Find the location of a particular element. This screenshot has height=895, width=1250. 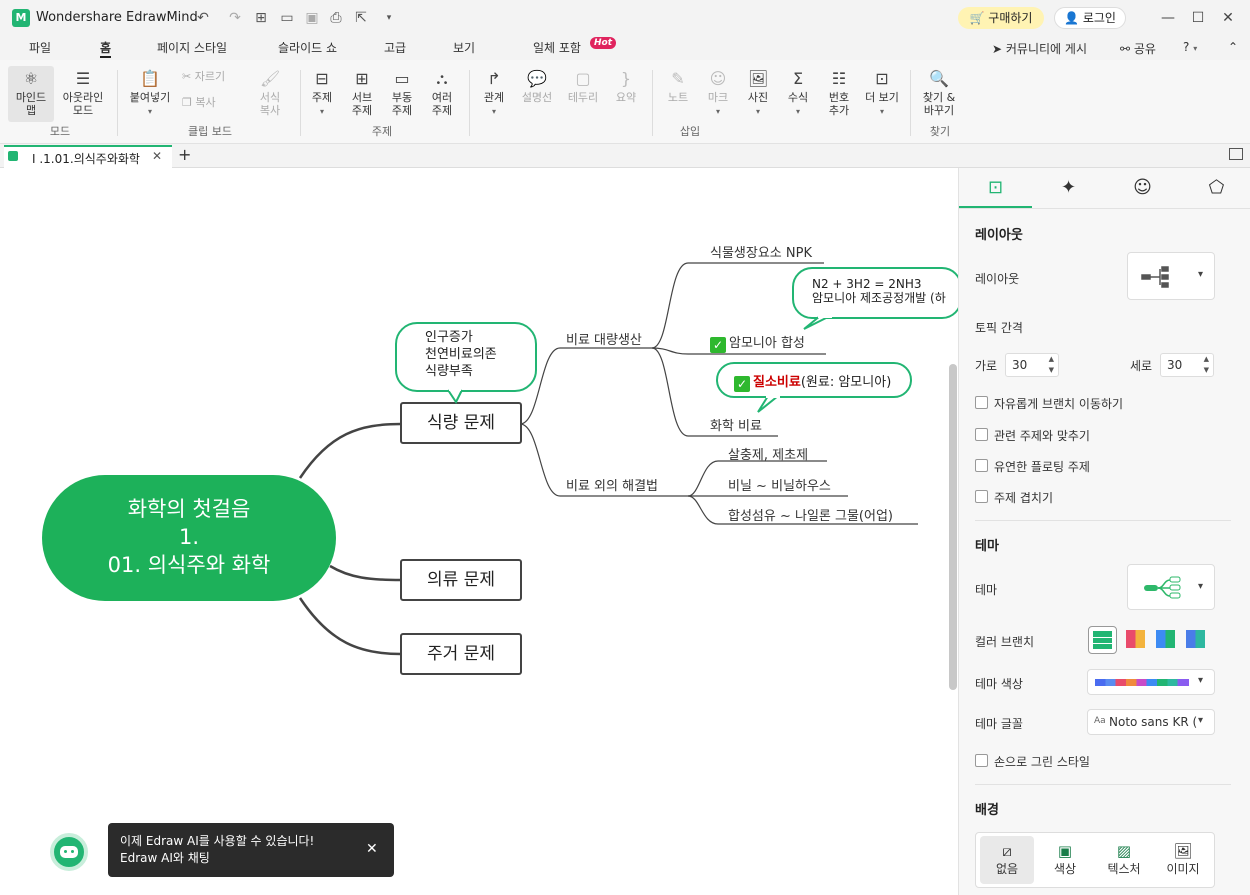

horizontal-spacing-input: 30 ▲ ▼ is located at coordinates (1032, 365).